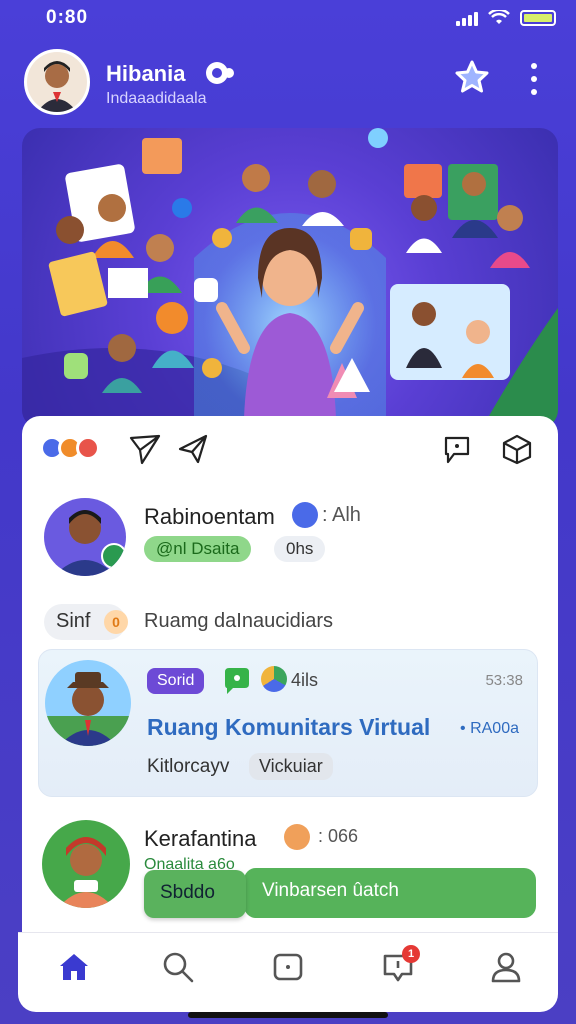  Describe the element at coordinates (220, 73) in the screenshot. I see `verified-icon` at that location.